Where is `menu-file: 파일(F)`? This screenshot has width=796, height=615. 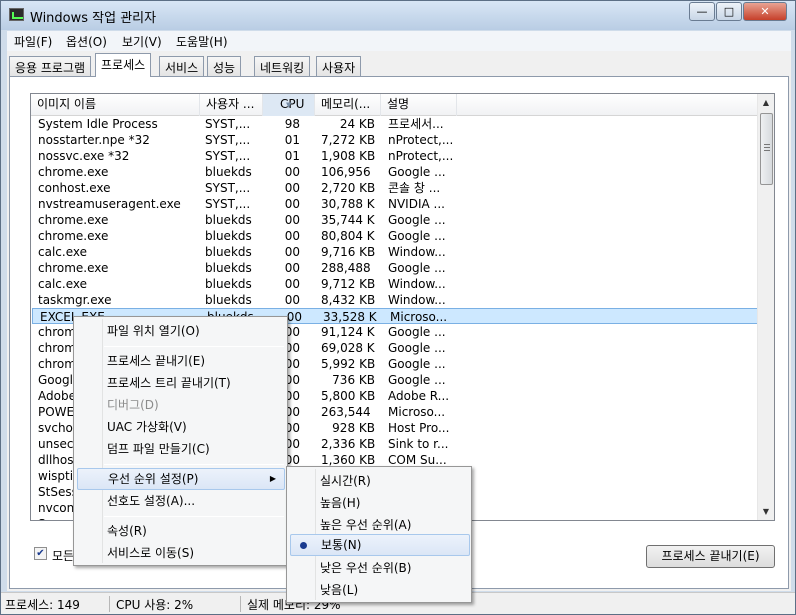 menu-file: 파일(F) is located at coordinates (33, 41).